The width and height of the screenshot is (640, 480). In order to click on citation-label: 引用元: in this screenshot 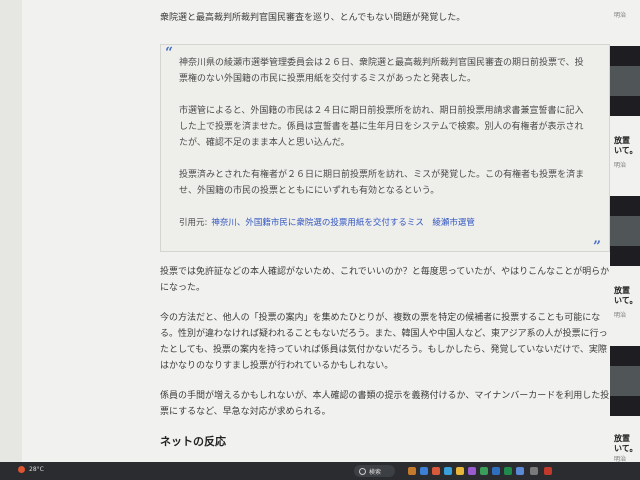, I will do `click(193, 223)`.